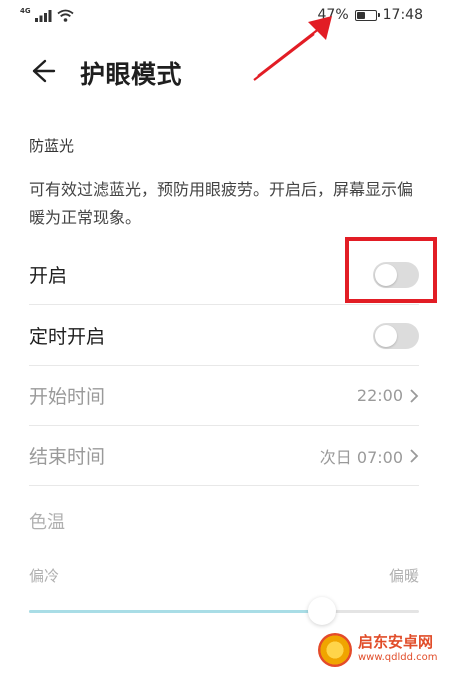 Image resolution: width=449 pixels, height=676 pixels. I want to click on color-temperature-slider, so click(224, 611).